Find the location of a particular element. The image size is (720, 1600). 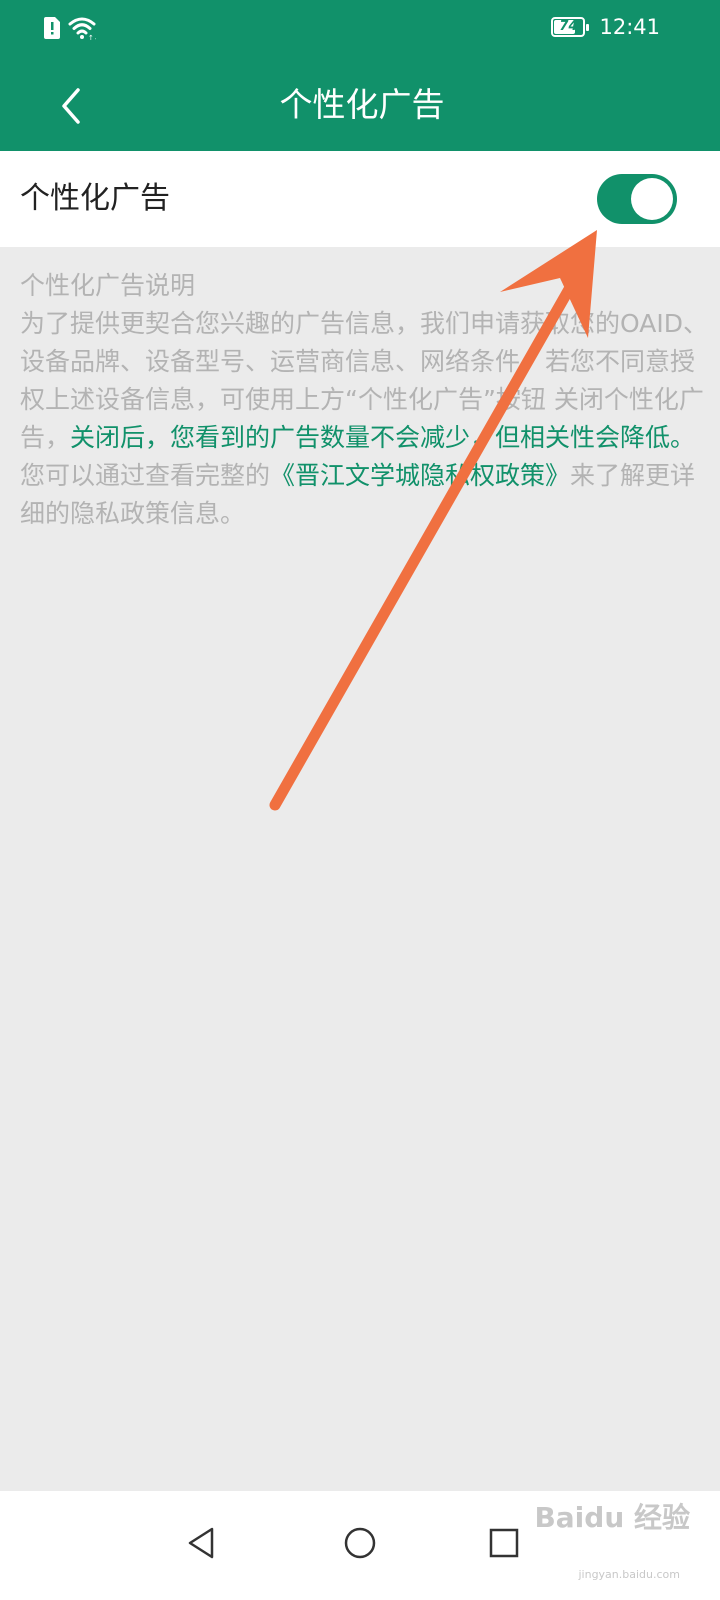

description-paragraph-2: 您可以通过查看完整的《晋江文学城隐私权政策》来了解更详细的隐私政策信息。 is located at coordinates (365, 495).